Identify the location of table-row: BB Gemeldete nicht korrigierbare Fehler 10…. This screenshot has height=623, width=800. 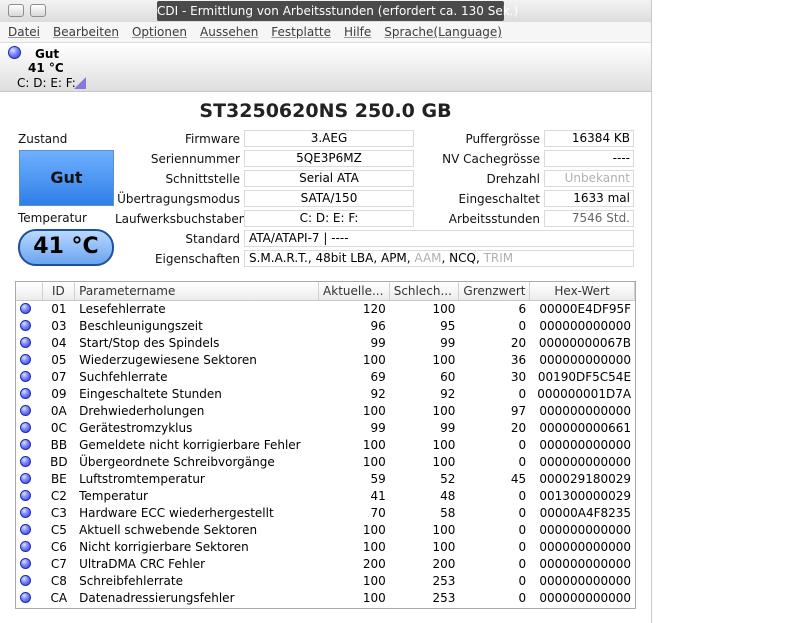
(325, 445).